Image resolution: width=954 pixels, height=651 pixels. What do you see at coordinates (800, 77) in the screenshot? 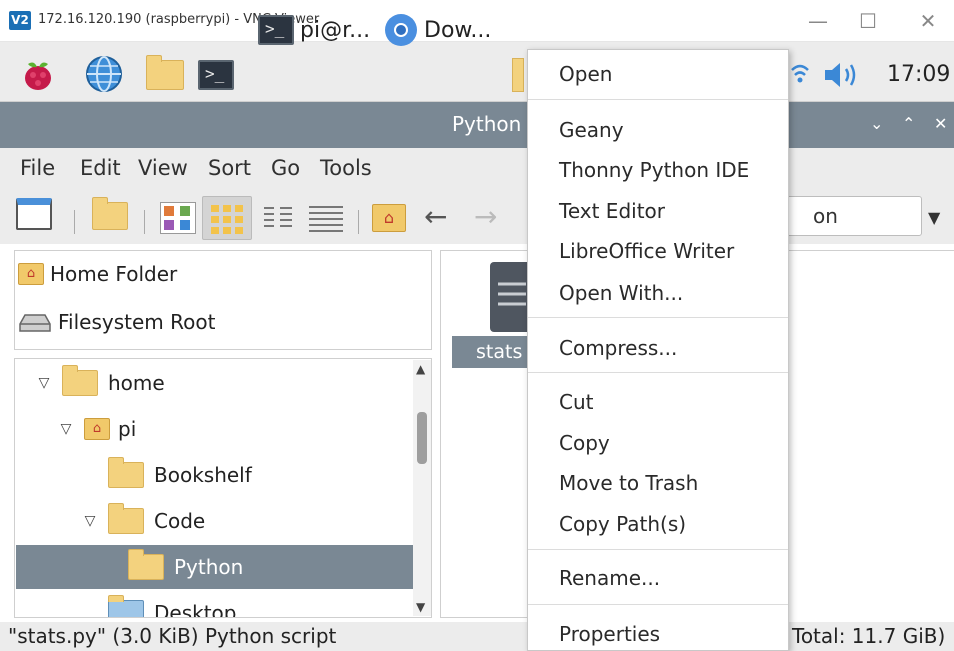
I see `wifi-icon` at bounding box center [800, 77].